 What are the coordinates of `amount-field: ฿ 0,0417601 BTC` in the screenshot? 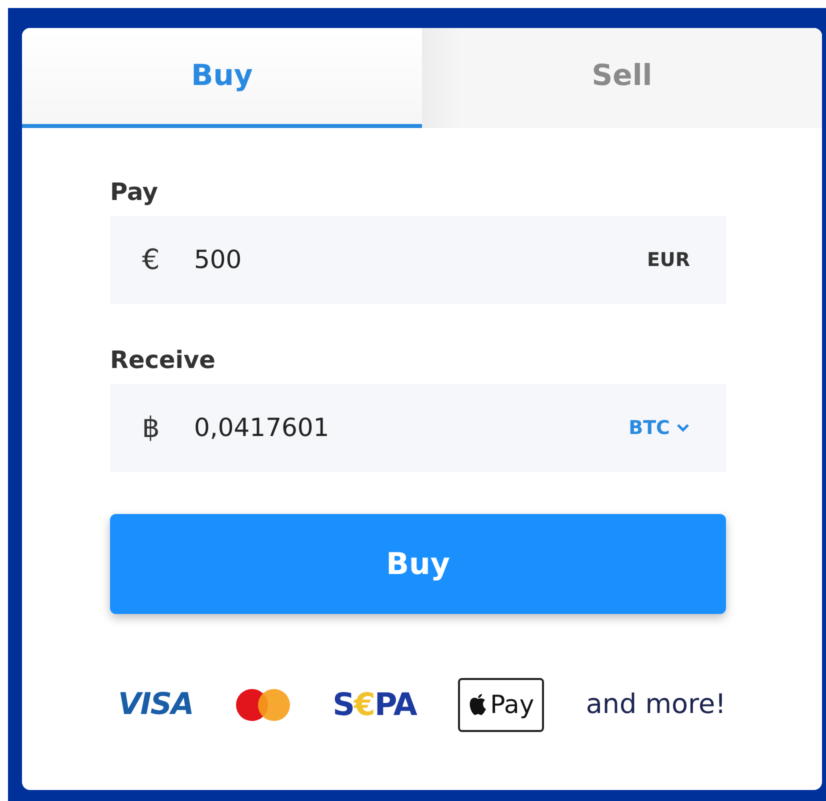 It's located at (418, 428).